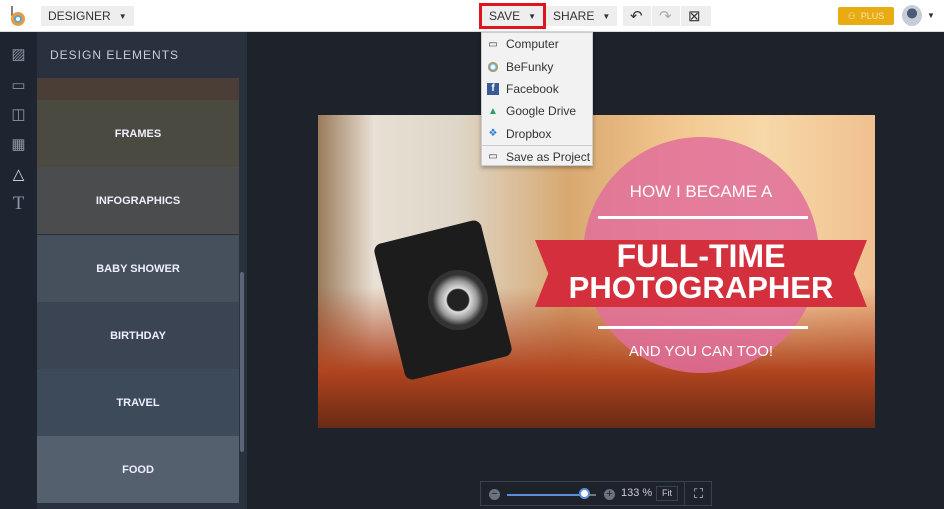 The image size is (944, 509). I want to click on close-button: ⊠, so click(696, 16).